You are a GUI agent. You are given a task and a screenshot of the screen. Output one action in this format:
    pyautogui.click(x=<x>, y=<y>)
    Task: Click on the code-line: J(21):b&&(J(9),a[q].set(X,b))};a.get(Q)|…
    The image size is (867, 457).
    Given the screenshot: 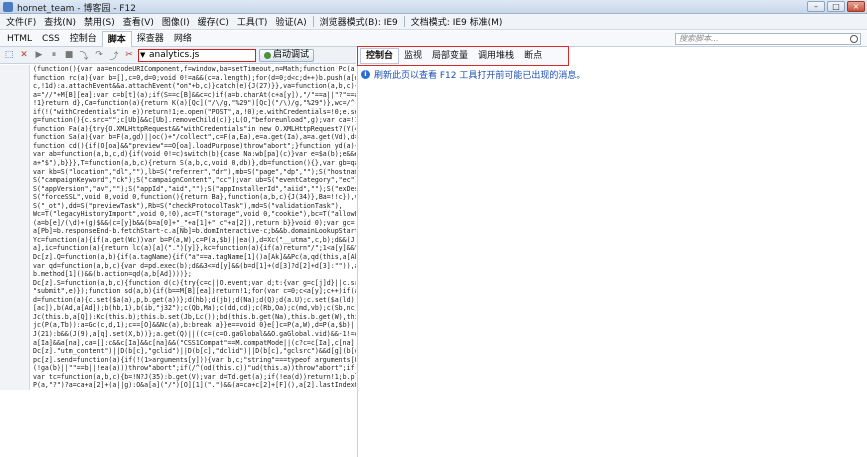 What is the action you would take?
    pyautogui.click(x=178, y=334)
    